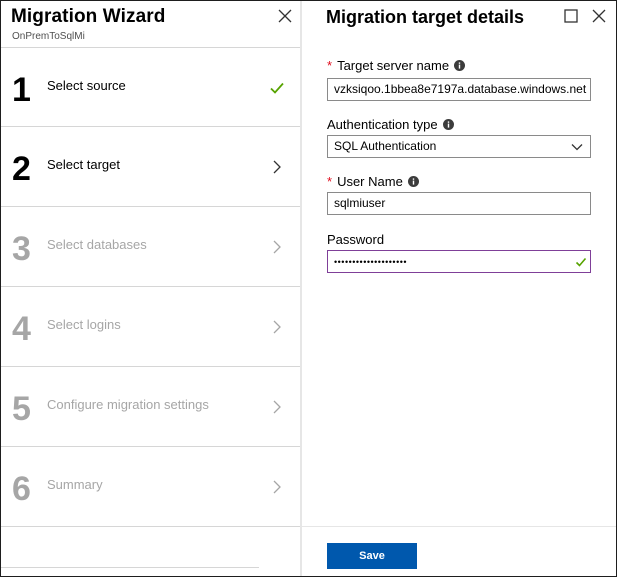 This screenshot has height=577, width=617. What do you see at coordinates (425, 17) in the screenshot?
I see `page-title: Migration target details` at bounding box center [425, 17].